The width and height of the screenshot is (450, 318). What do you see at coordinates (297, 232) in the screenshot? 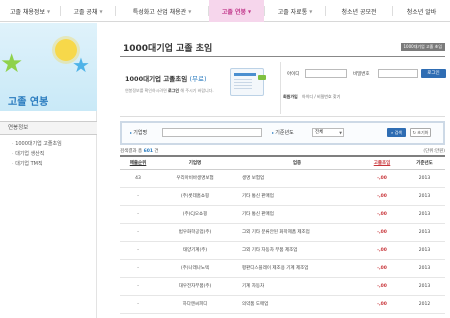
I see `cell-industry: 그외 기타 분류안된 화학제품 제조업` at bounding box center [297, 232].